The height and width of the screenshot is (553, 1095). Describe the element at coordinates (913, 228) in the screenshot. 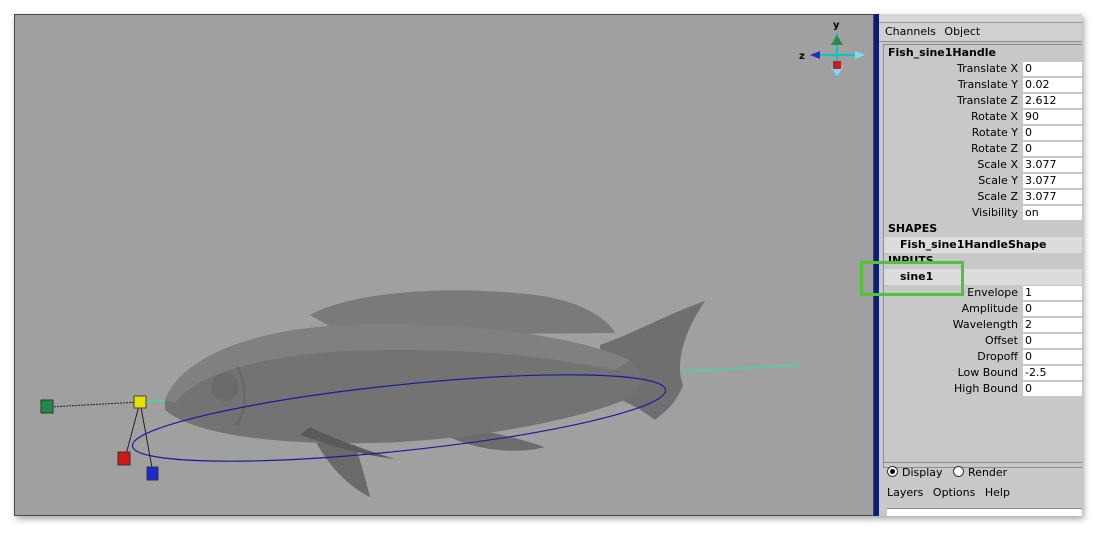

I see `shapes-header: SHAPES` at that location.